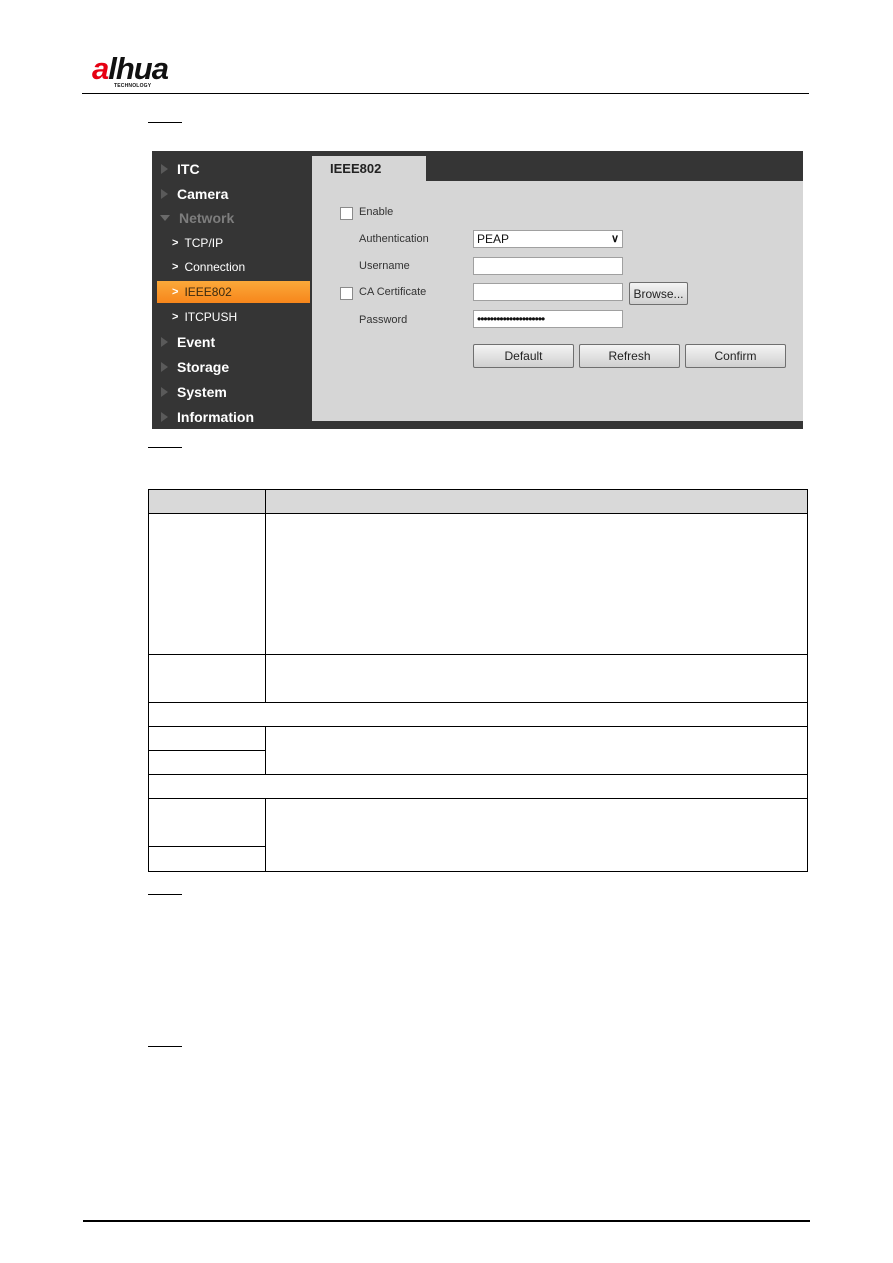 The width and height of the screenshot is (893, 1263). Describe the element at coordinates (188, 169) in the screenshot. I see `sidebar-item-label: ITC` at that location.